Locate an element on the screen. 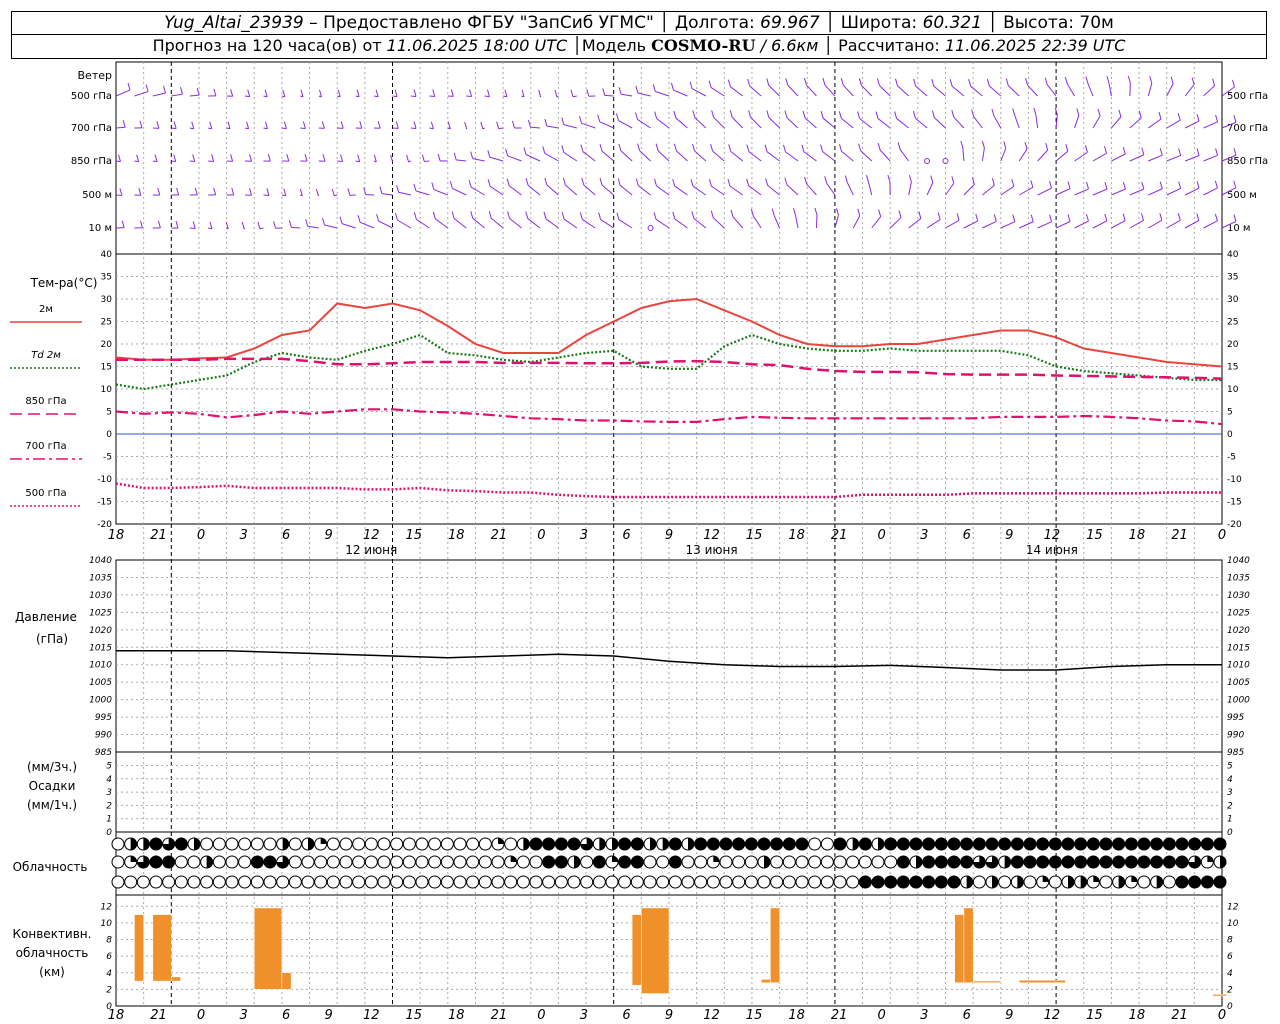 The height and width of the screenshot is (1024, 1280). hour-label-bottom: 12 is located at coordinates (371, 1015).